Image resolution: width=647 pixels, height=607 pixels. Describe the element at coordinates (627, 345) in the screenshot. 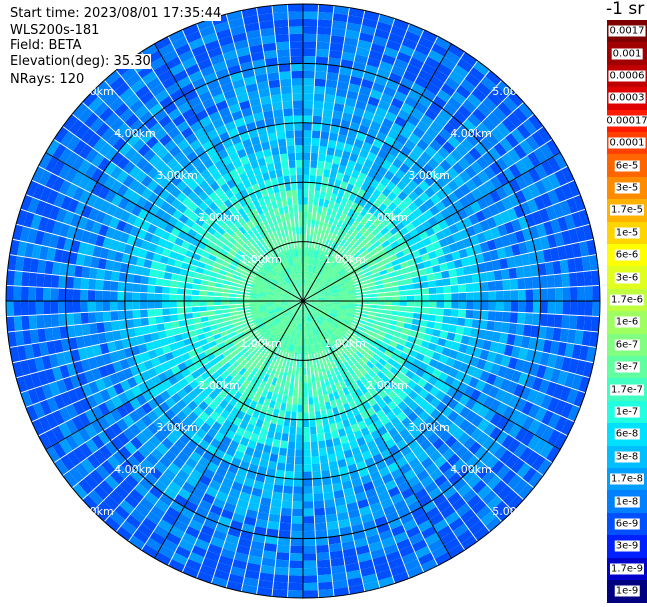

I see `colorbar-tick-label: 6e-7` at that location.